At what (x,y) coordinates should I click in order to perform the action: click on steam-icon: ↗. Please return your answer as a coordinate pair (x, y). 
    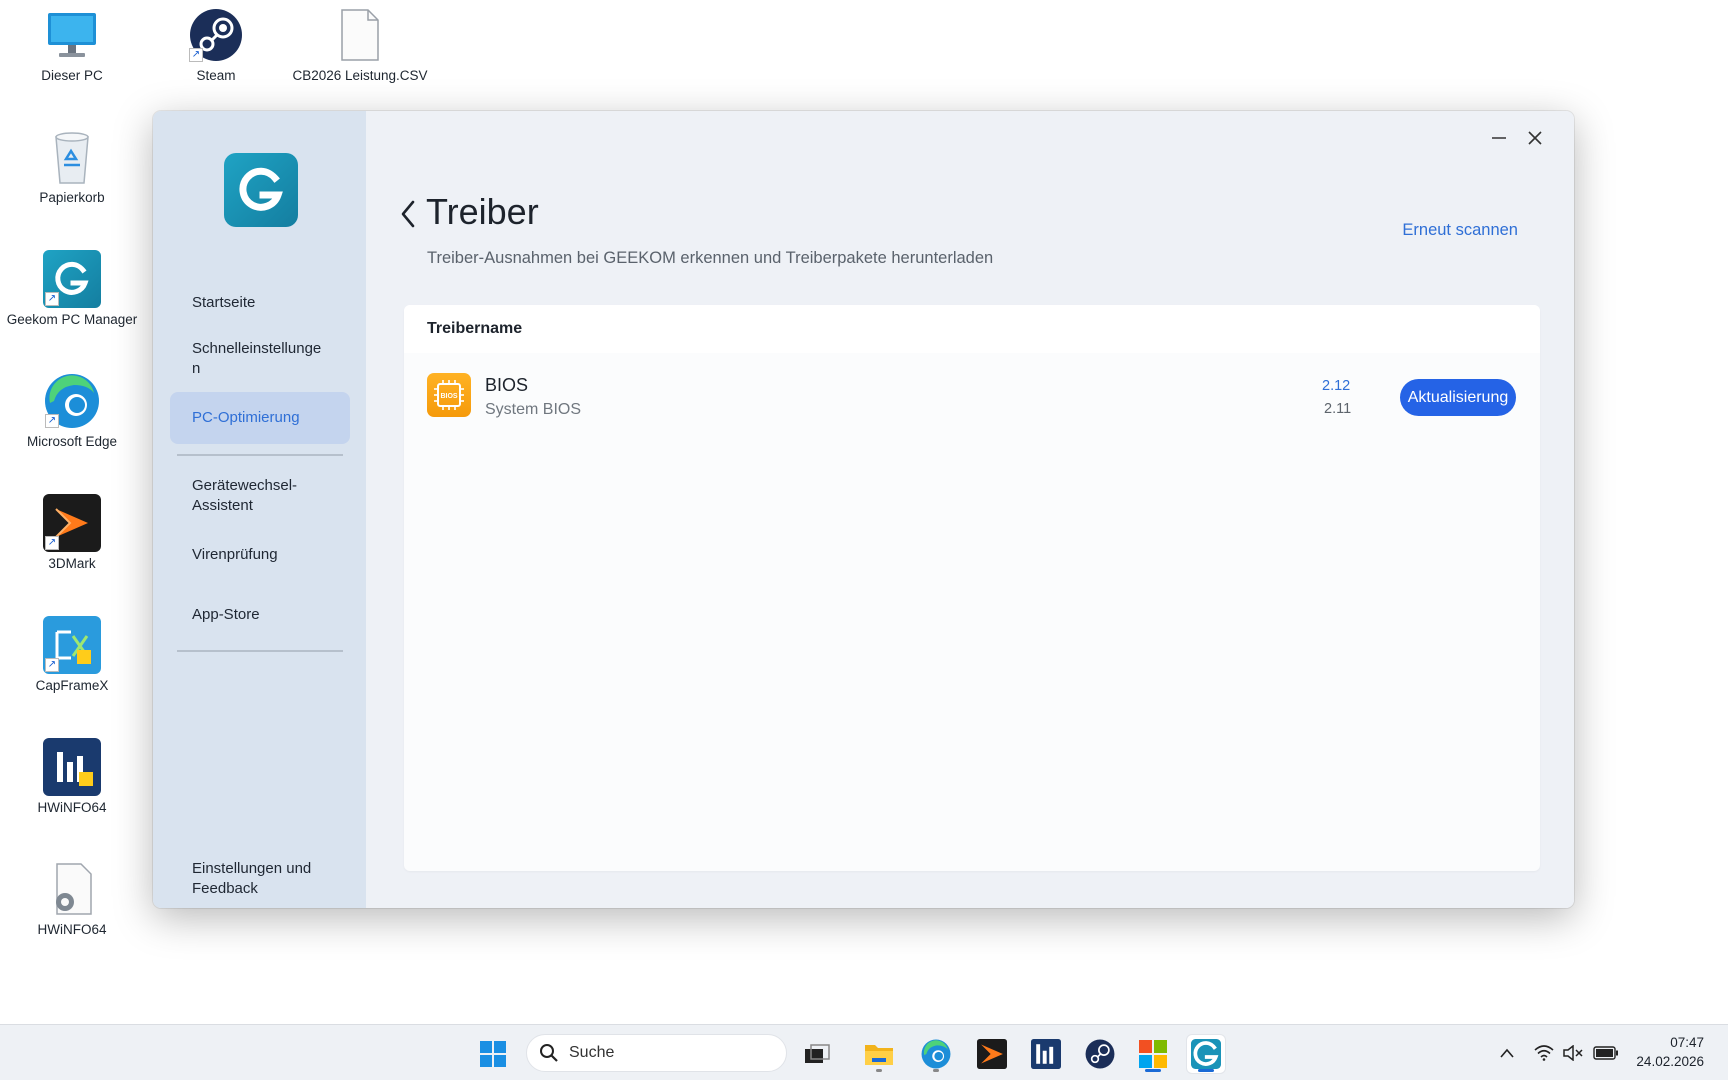
    Looking at the image, I should click on (216, 35).